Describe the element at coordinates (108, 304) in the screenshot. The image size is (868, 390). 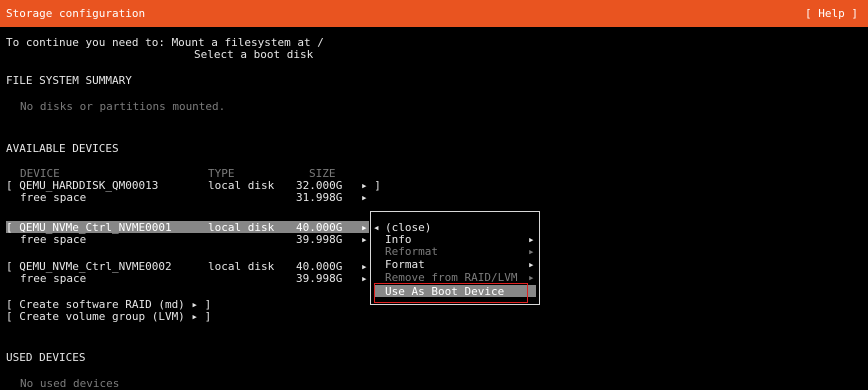
I see `create-raid-button: [ Create software RAID (md) ▸ ]` at that location.